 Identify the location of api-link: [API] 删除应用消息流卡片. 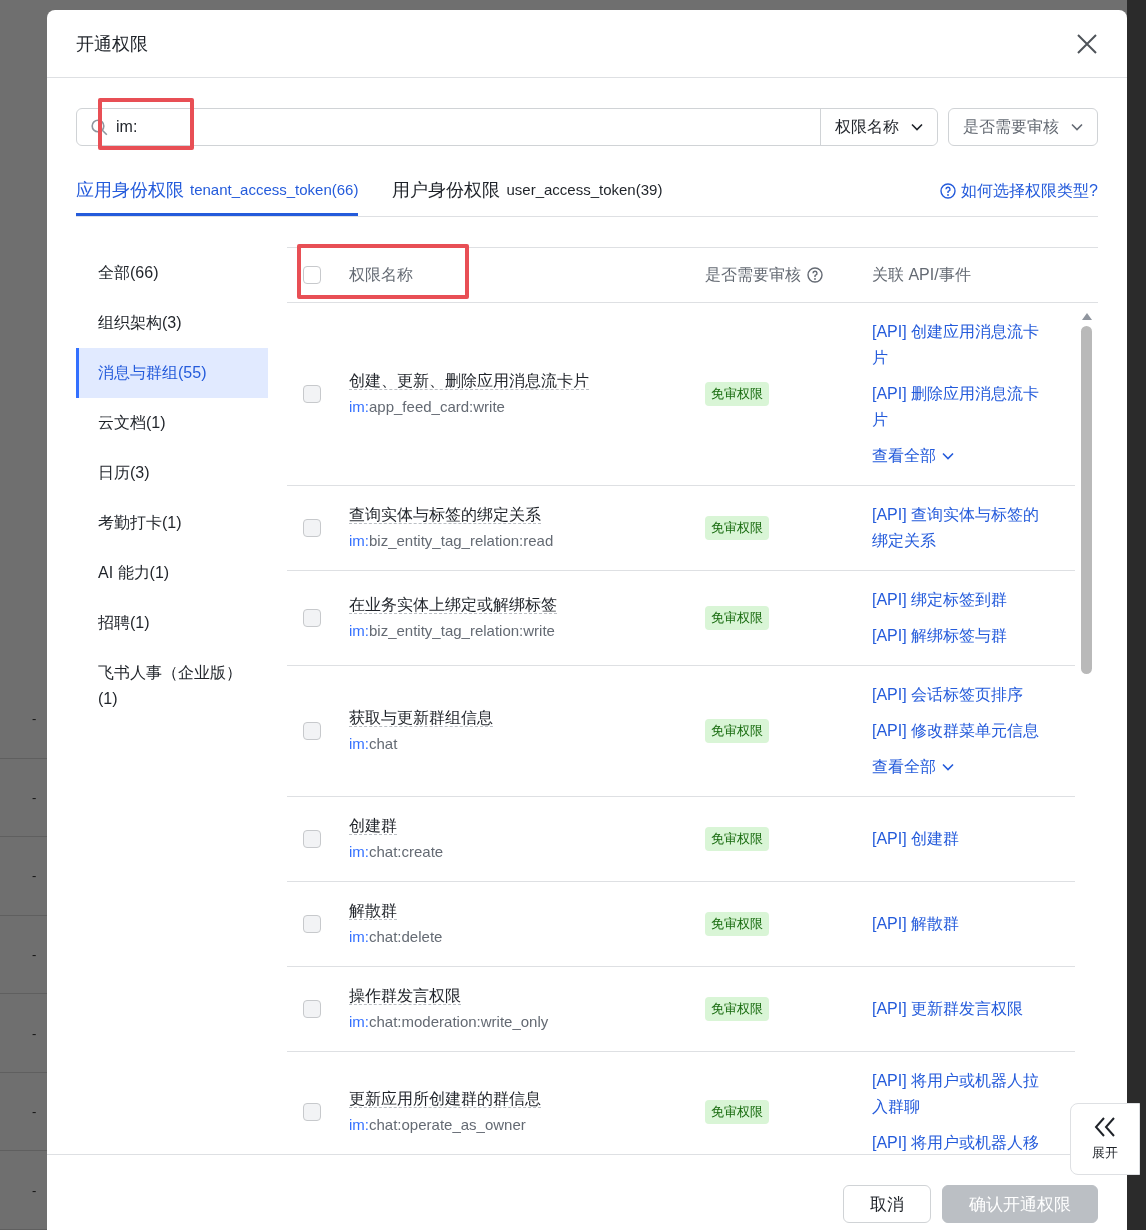
(963, 407).